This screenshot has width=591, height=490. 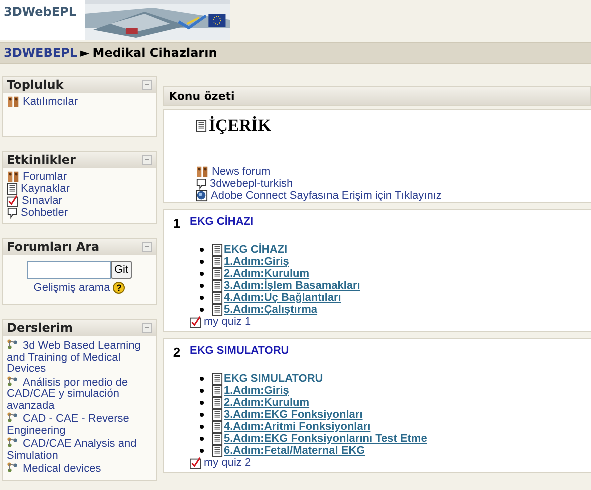 I want to click on activity-link: Adobe Connect Sayfasına Erişim için Tıklayınız, so click(x=326, y=196).